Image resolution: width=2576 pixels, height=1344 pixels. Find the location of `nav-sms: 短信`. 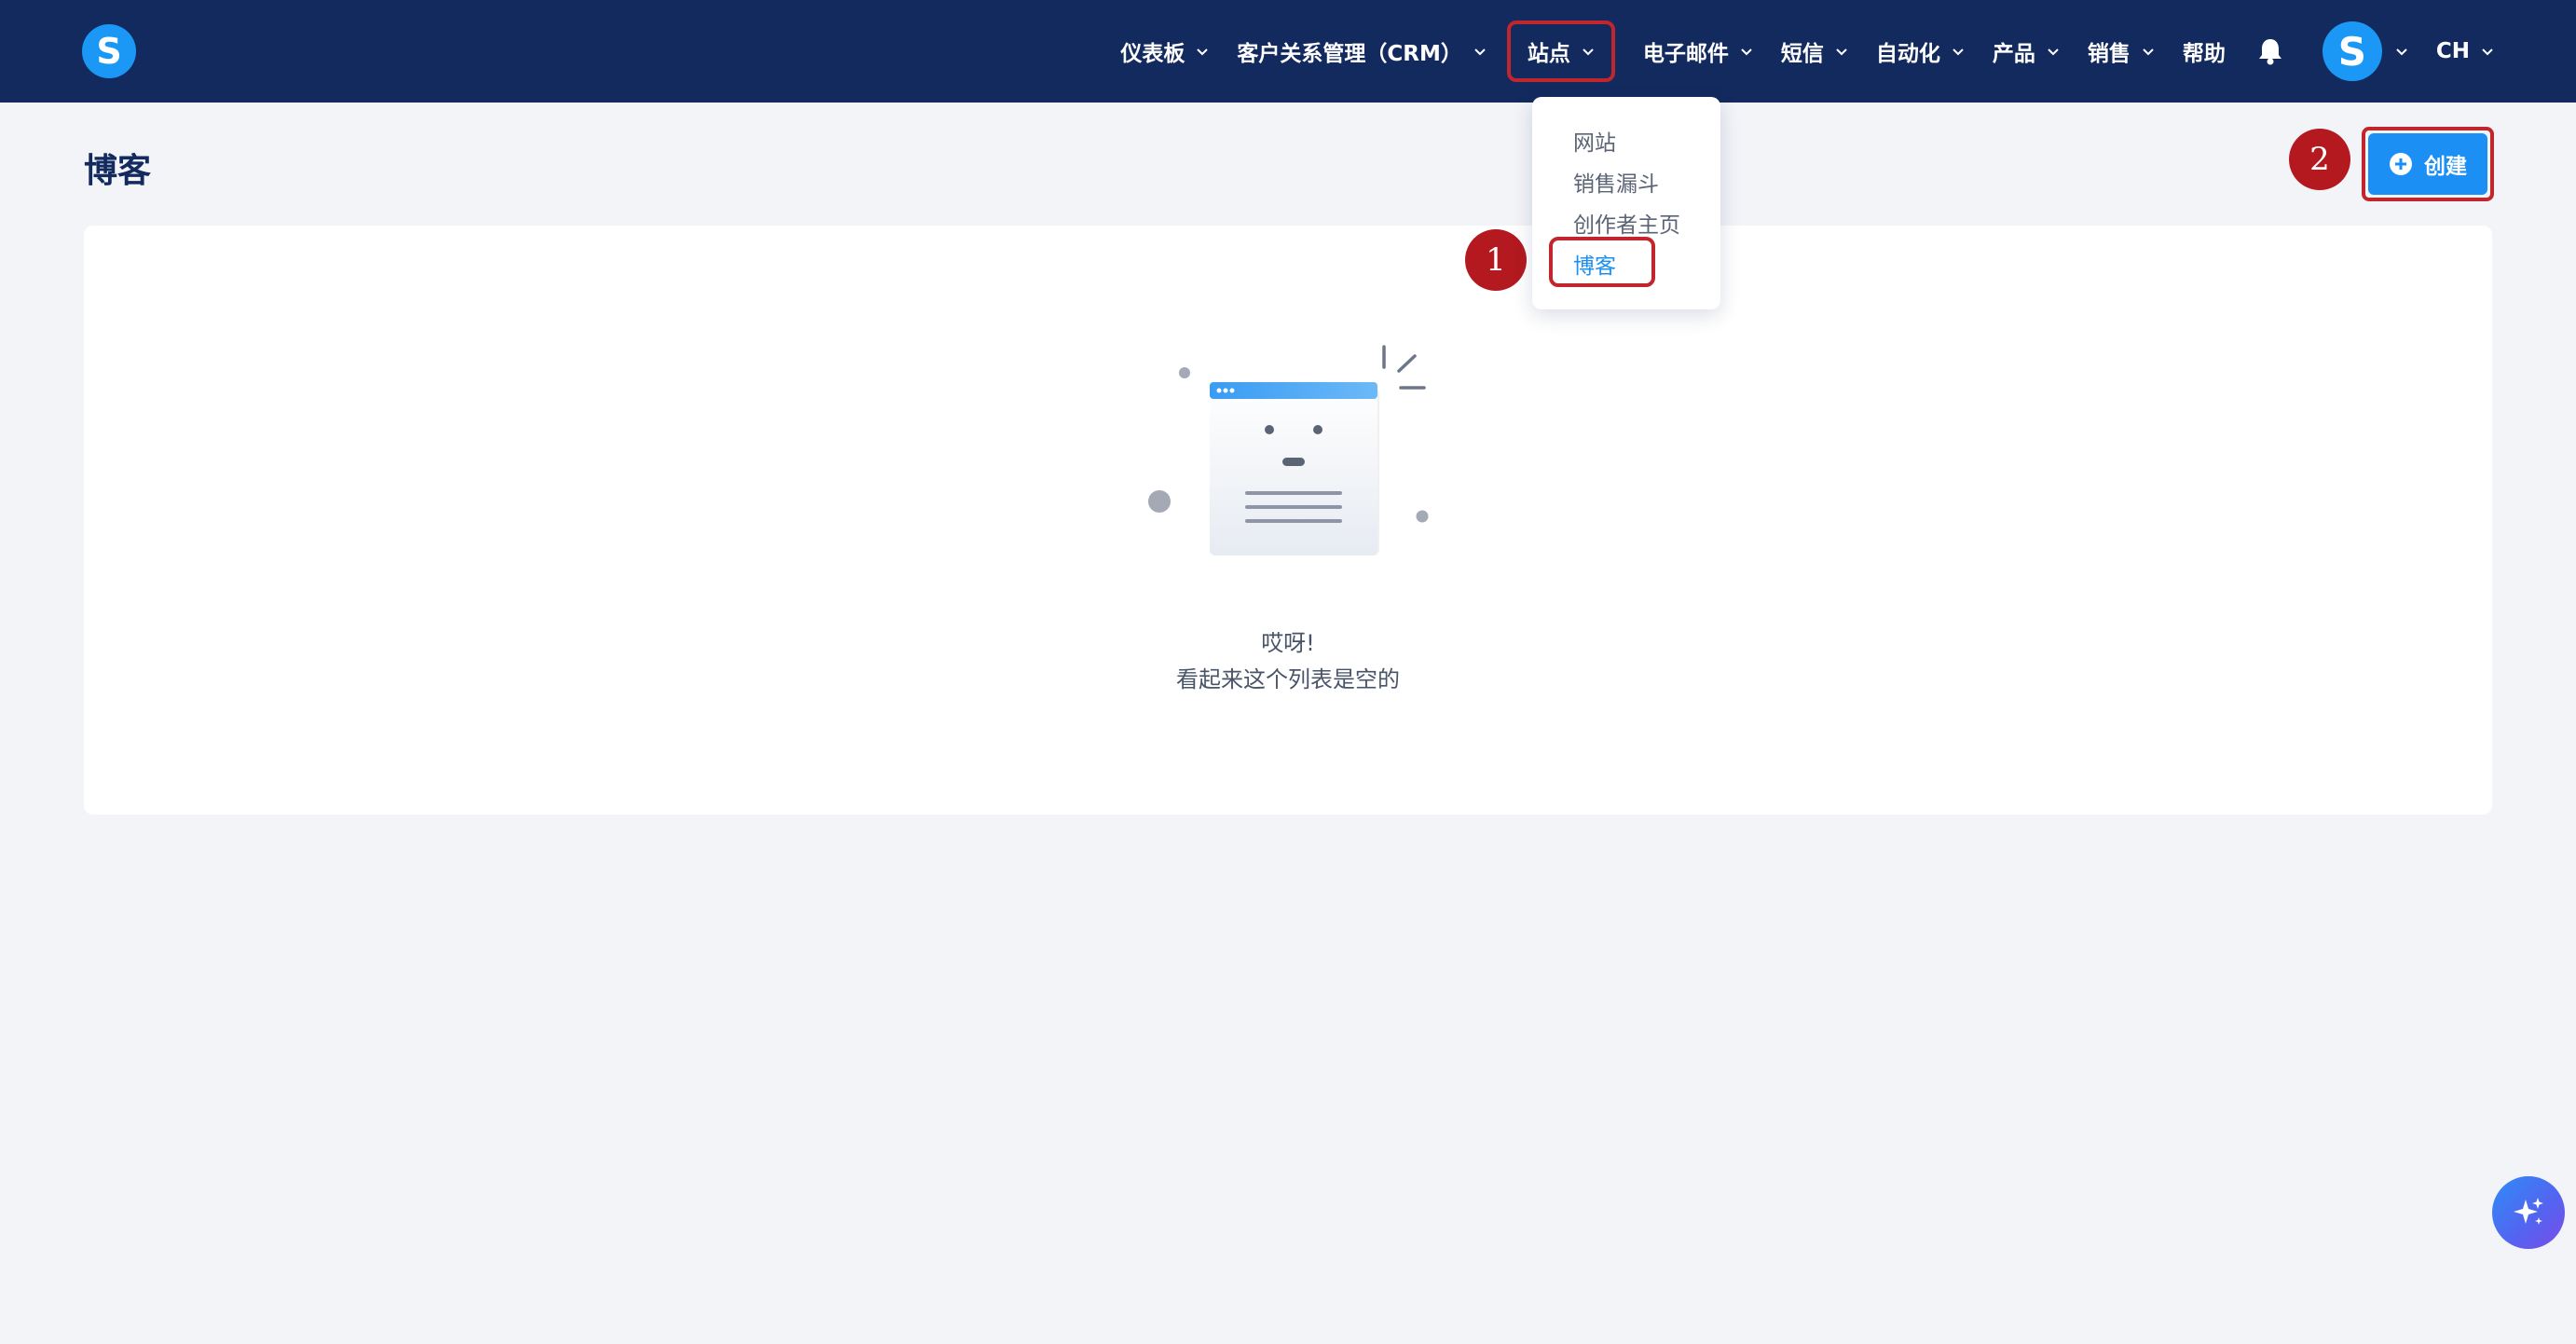

nav-sms: 短信 is located at coordinates (1814, 51).